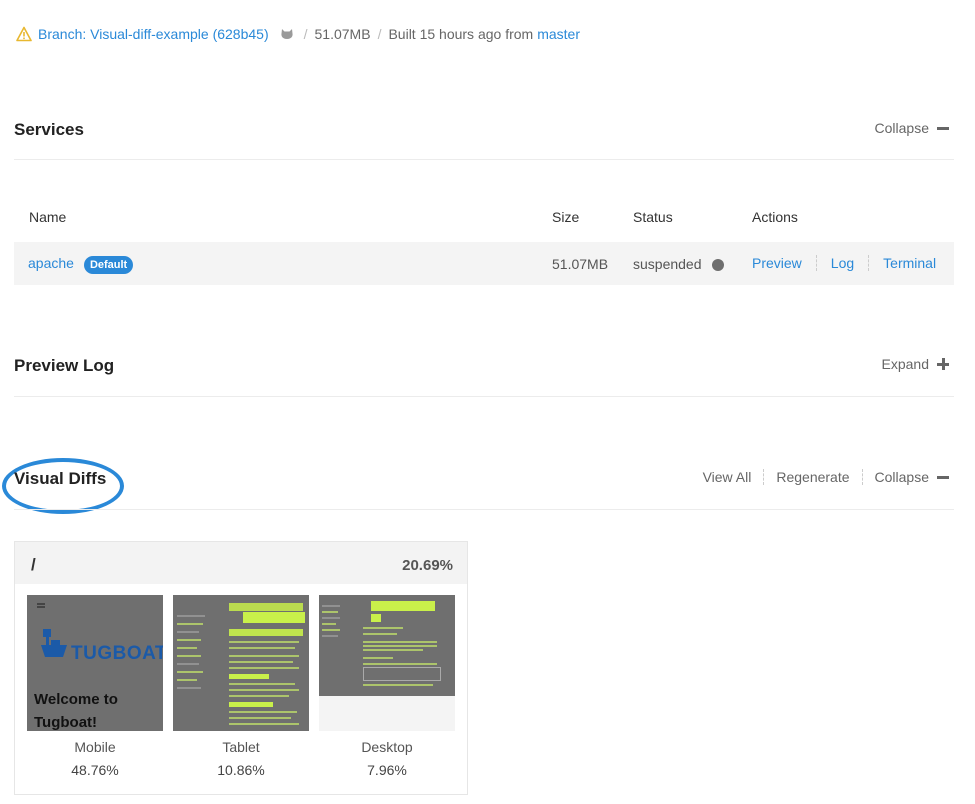  What do you see at coordinates (241, 770) in the screenshot?
I see `tablet-percentage: 10.86%` at bounding box center [241, 770].